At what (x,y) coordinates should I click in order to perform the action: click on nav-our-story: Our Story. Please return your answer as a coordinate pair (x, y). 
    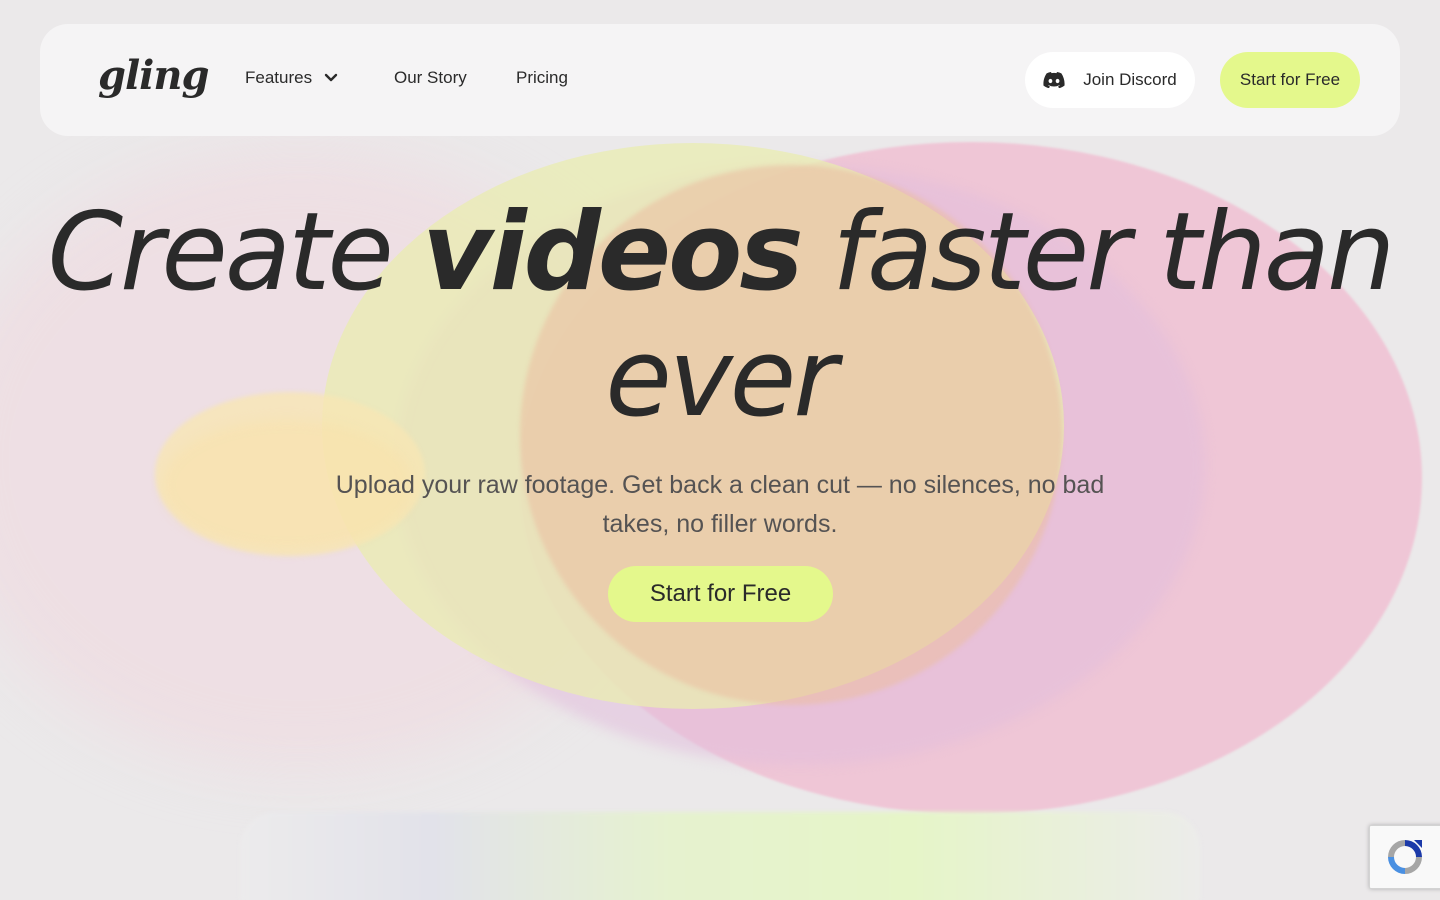
    Looking at the image, I should click on (430, 78).